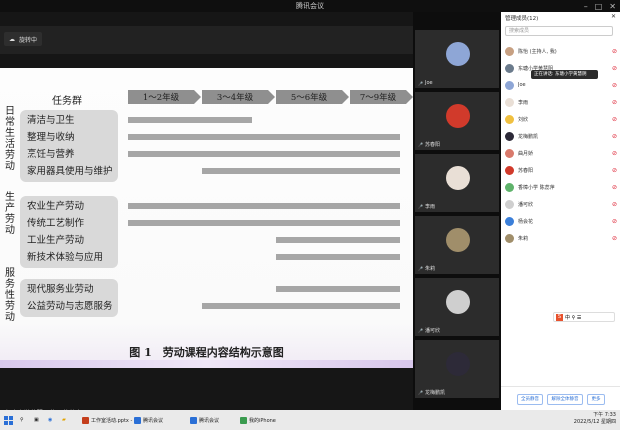  Describe the element at coordinates (559, 31) in the screenshot. I see `member-search-input: 搜索成员` at that location.